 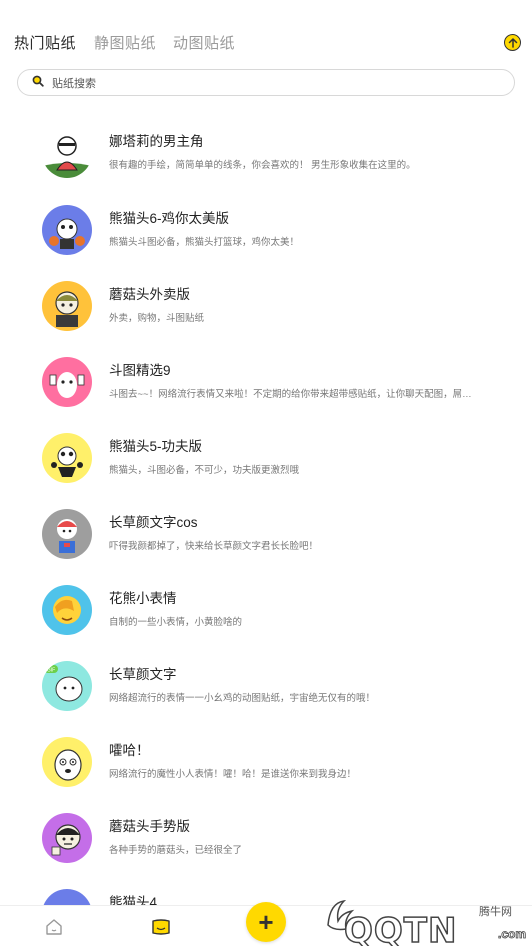 What do you see at coordinates (204, 470) in the screenshot?
I see `pack-description: 熊猫头，斗图必备，不可少，功夫版更激烈哦` at bounding box center [204, 470].